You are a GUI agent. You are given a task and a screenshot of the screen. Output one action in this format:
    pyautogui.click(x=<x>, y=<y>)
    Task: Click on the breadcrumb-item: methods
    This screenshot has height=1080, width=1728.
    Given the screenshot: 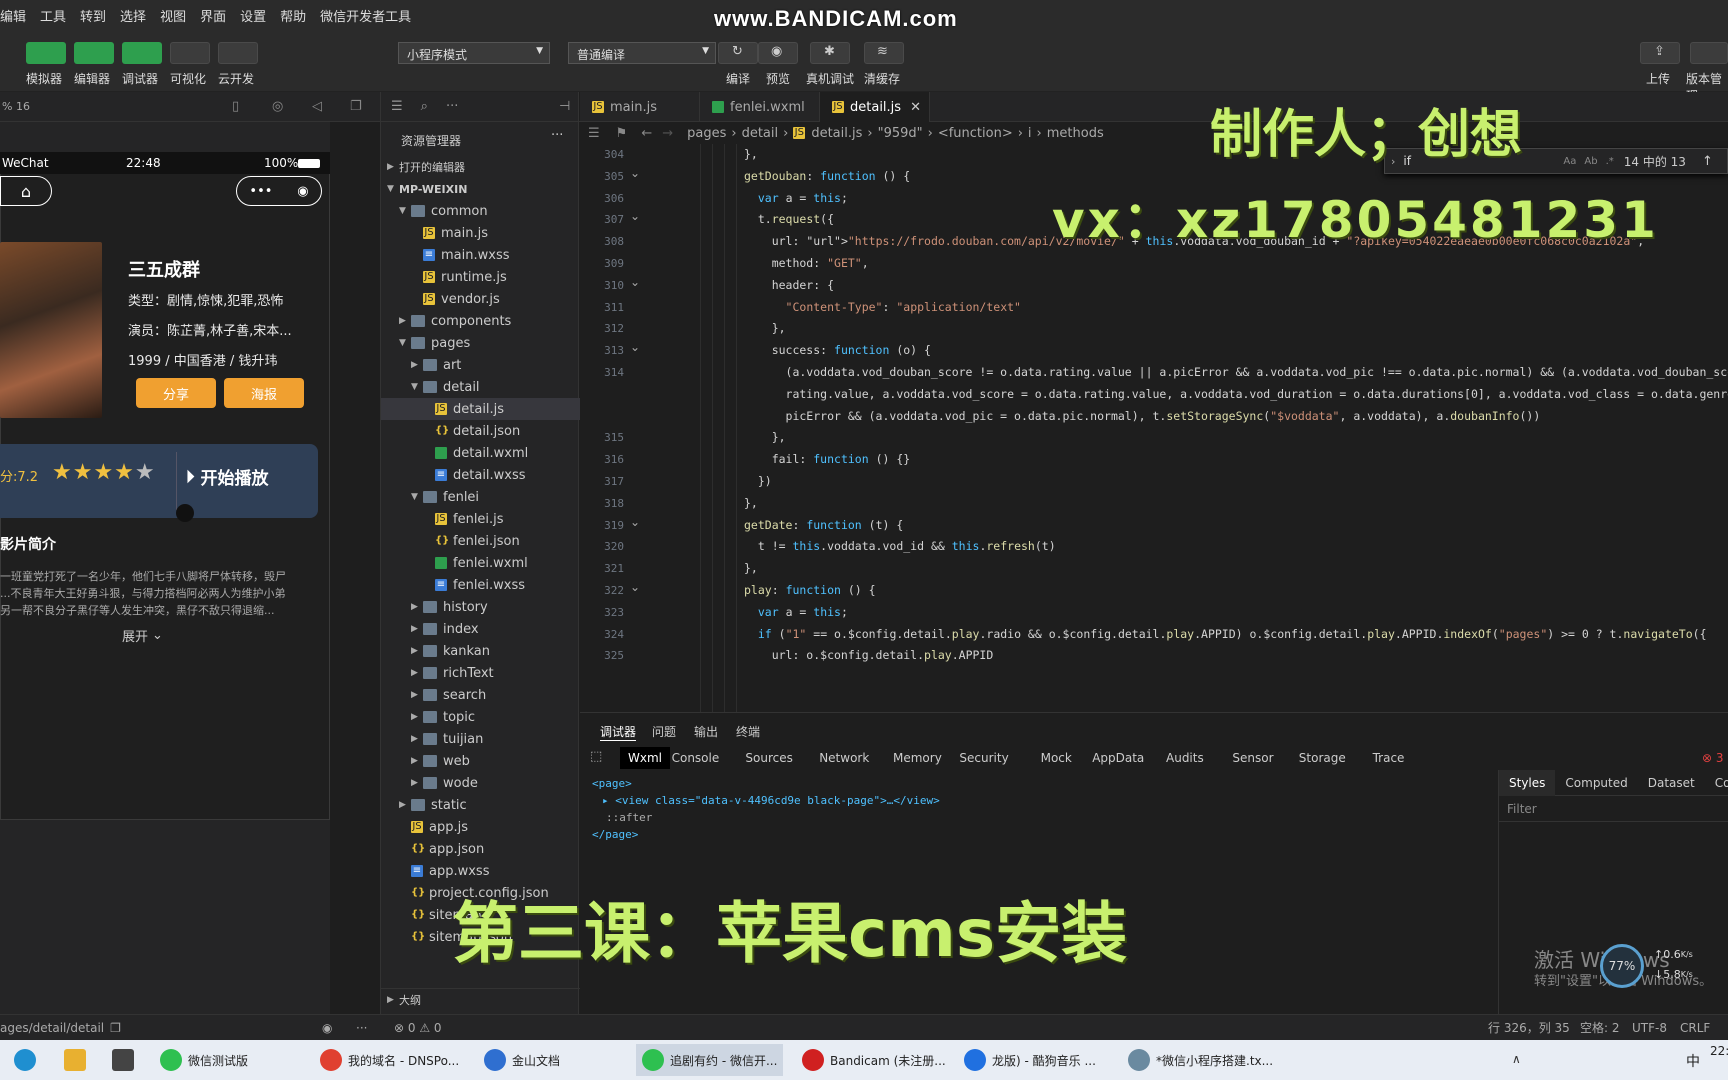 What is the action you would take?
    pyautogui.click(x=1075, y=133)
    